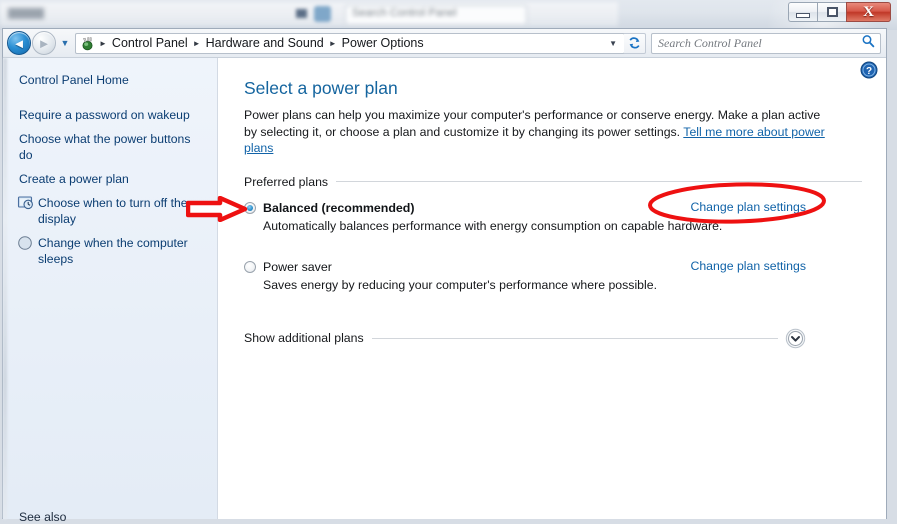 Image resolution: width=897 pixels, height=524 pixels. What do you see at coordinates (710, 42) in the screenshot?
I see `search-placeholder: Search Control Panel` at bounding box center [710, 42].